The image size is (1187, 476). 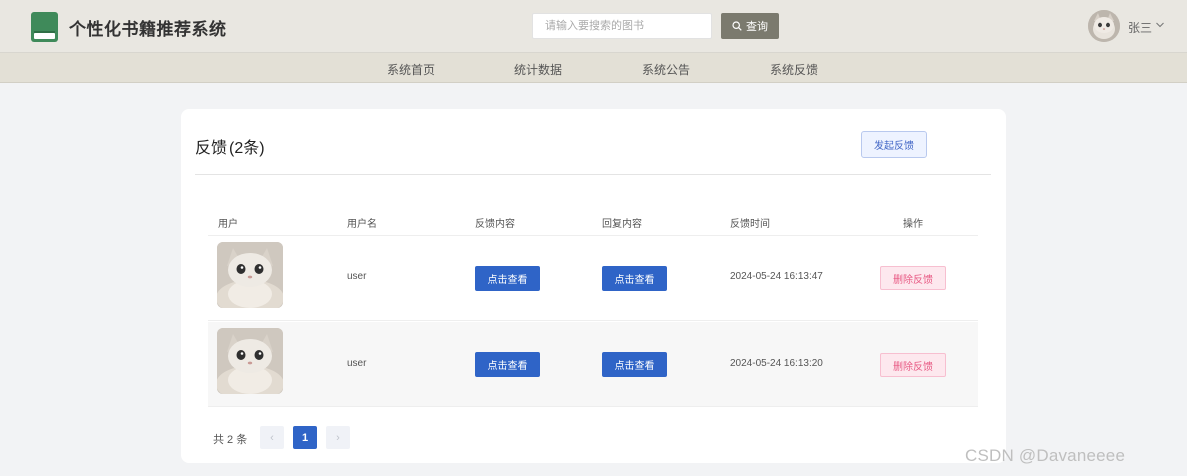 What do you see at coordinates (750, 224) in the screenshot?
I see `column-header-time: 反馈时间` at bounding box center [750, 224].